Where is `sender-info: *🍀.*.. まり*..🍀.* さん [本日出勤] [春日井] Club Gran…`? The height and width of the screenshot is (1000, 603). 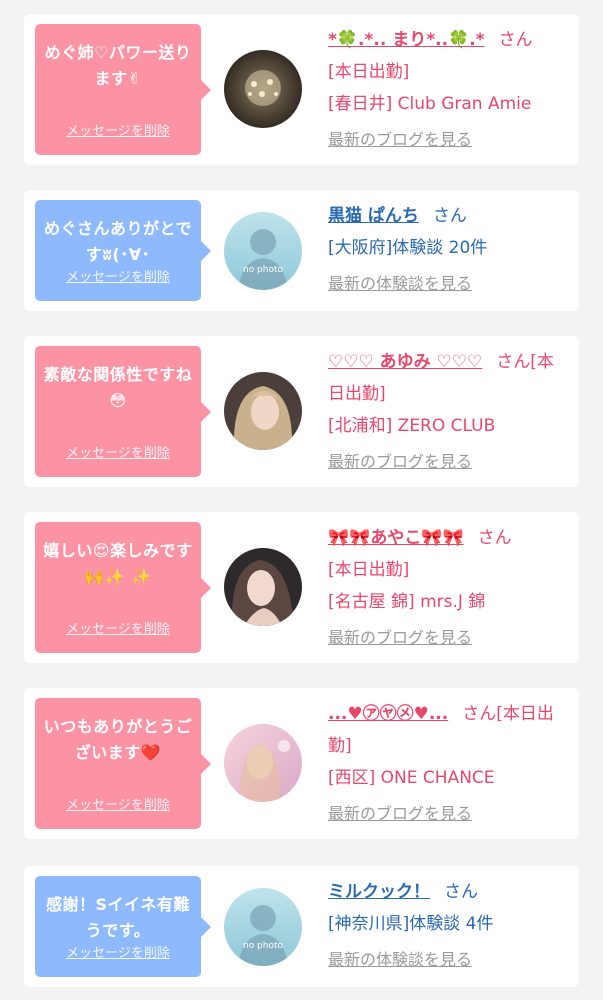 sender-info: *🍀.*.. まり*..🍀.* さん [本日出勤] [春日井] Club Gran… is located at coordinates (448, 90).